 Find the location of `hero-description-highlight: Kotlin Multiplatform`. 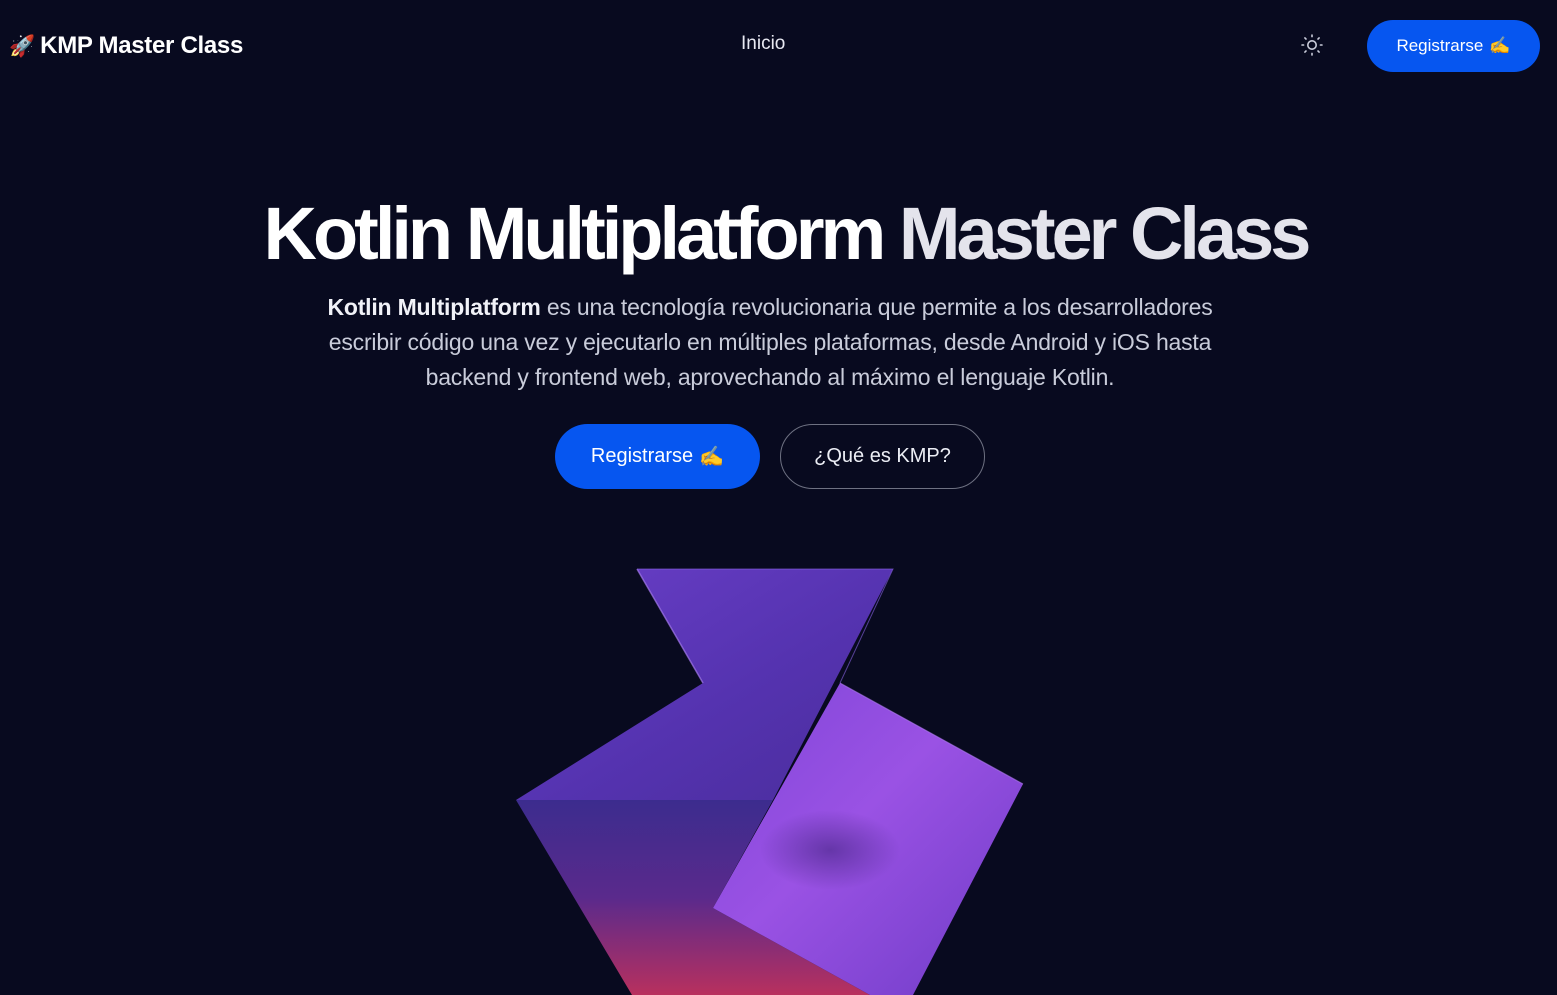

hero-description-highlight: Kotlin Multiplatform is located at coordinates (434, 307).